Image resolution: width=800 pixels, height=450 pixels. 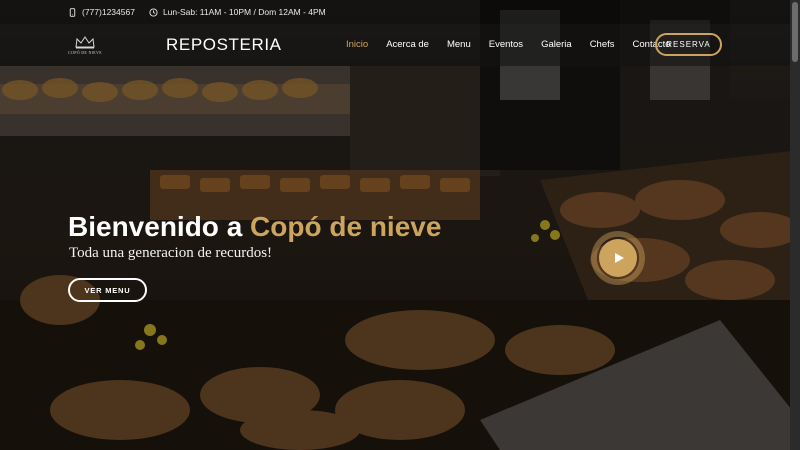 What do you see at coordinates (108, 12) in the screenshot?
I see `phone-number: (777)1234567` at bounding box center [108, 12].